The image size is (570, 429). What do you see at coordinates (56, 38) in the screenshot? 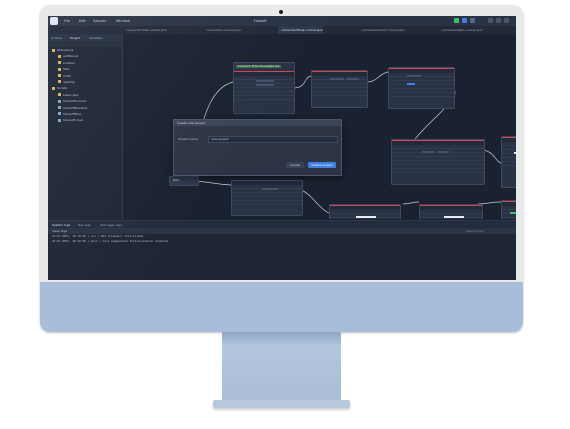
I see `tab-actions: Actions` at bounding box center [56, 38].